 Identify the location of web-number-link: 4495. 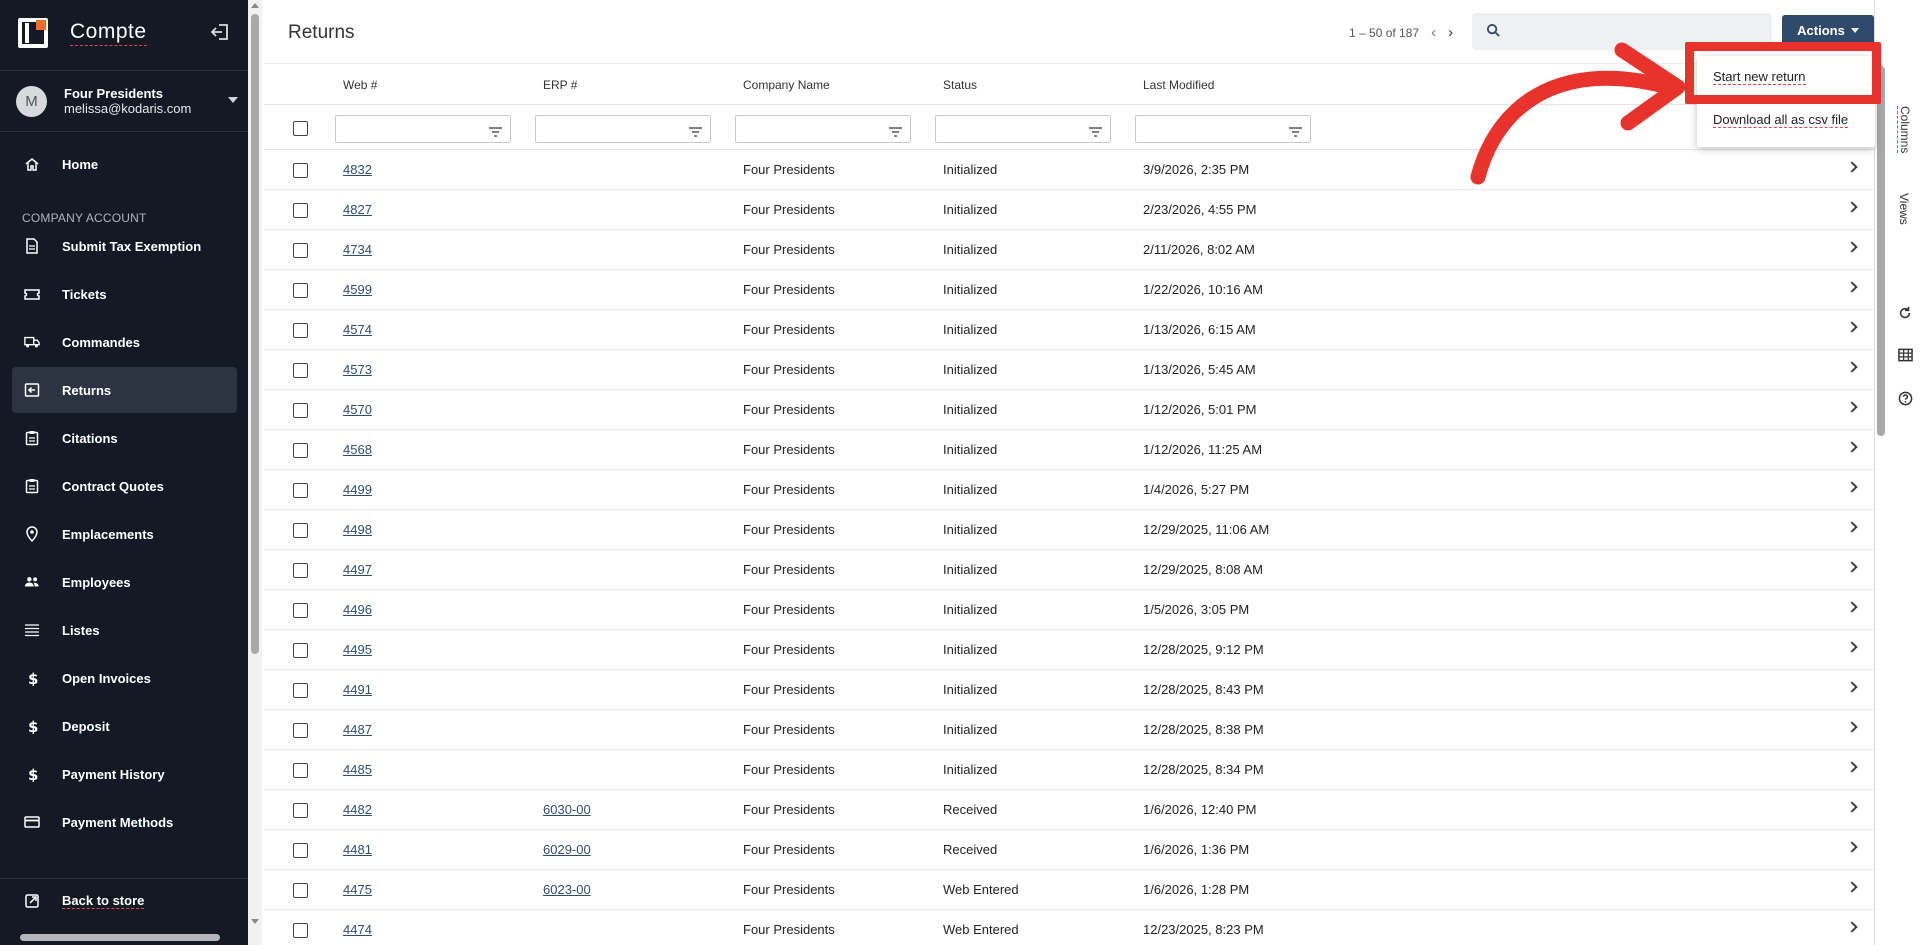
(357, 649).